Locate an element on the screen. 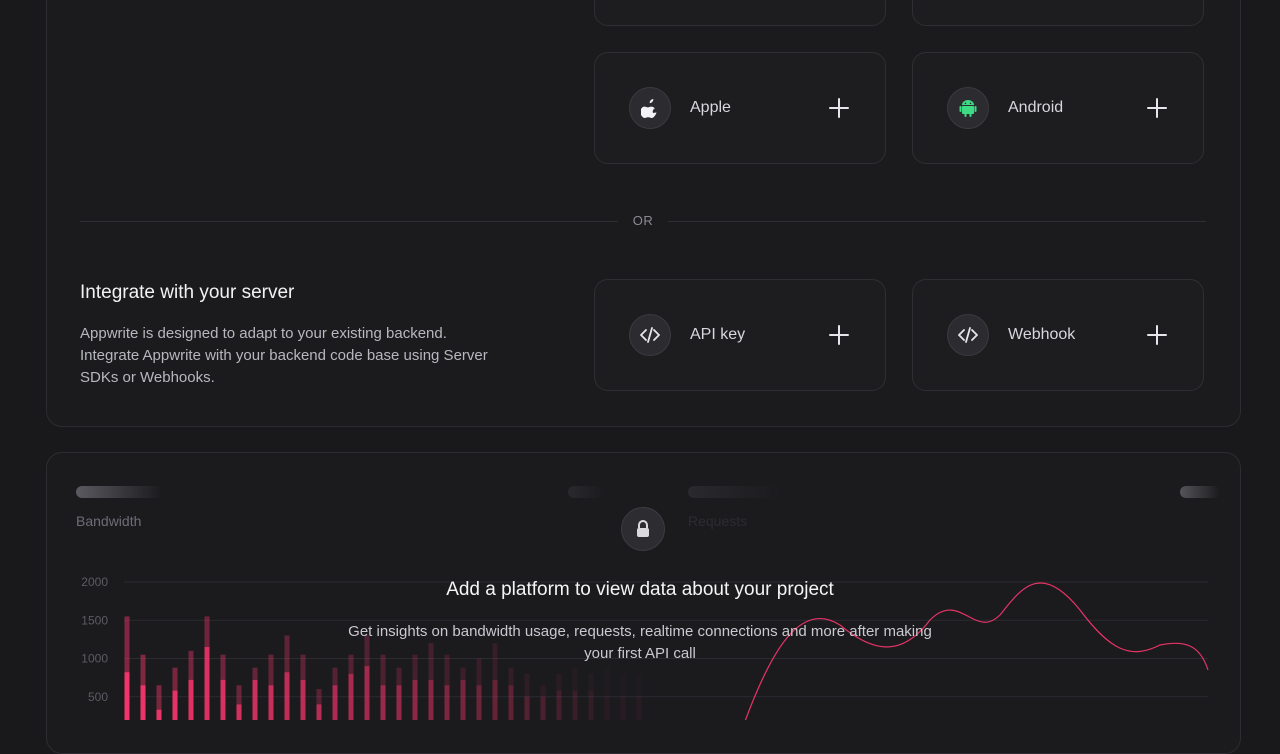 Image resolution: width=1280 pixels, height=754 pixels. apple-icon is located at coordinates (650, 108).